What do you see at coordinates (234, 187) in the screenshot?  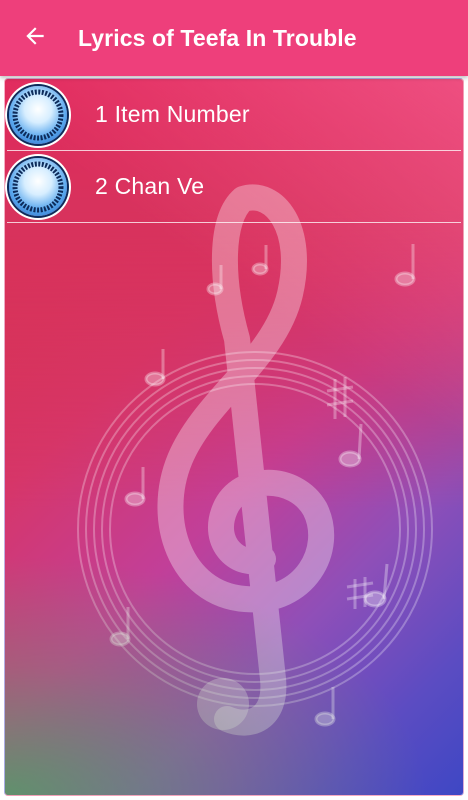 I see `list-item: 2 Chan Ve` at bounding box center [234, 187].